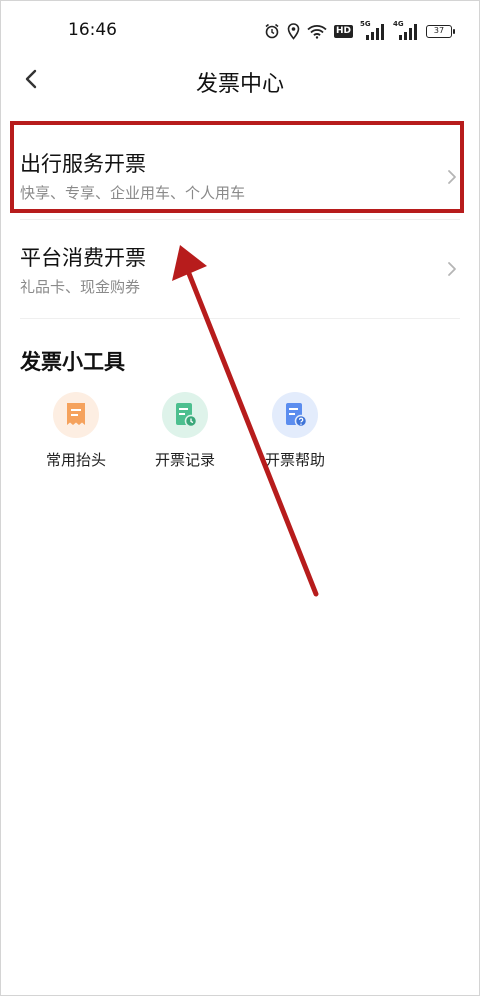 This screenshot has height=996, width=480. I want to click on battery-level: 37, so click(439, 30).